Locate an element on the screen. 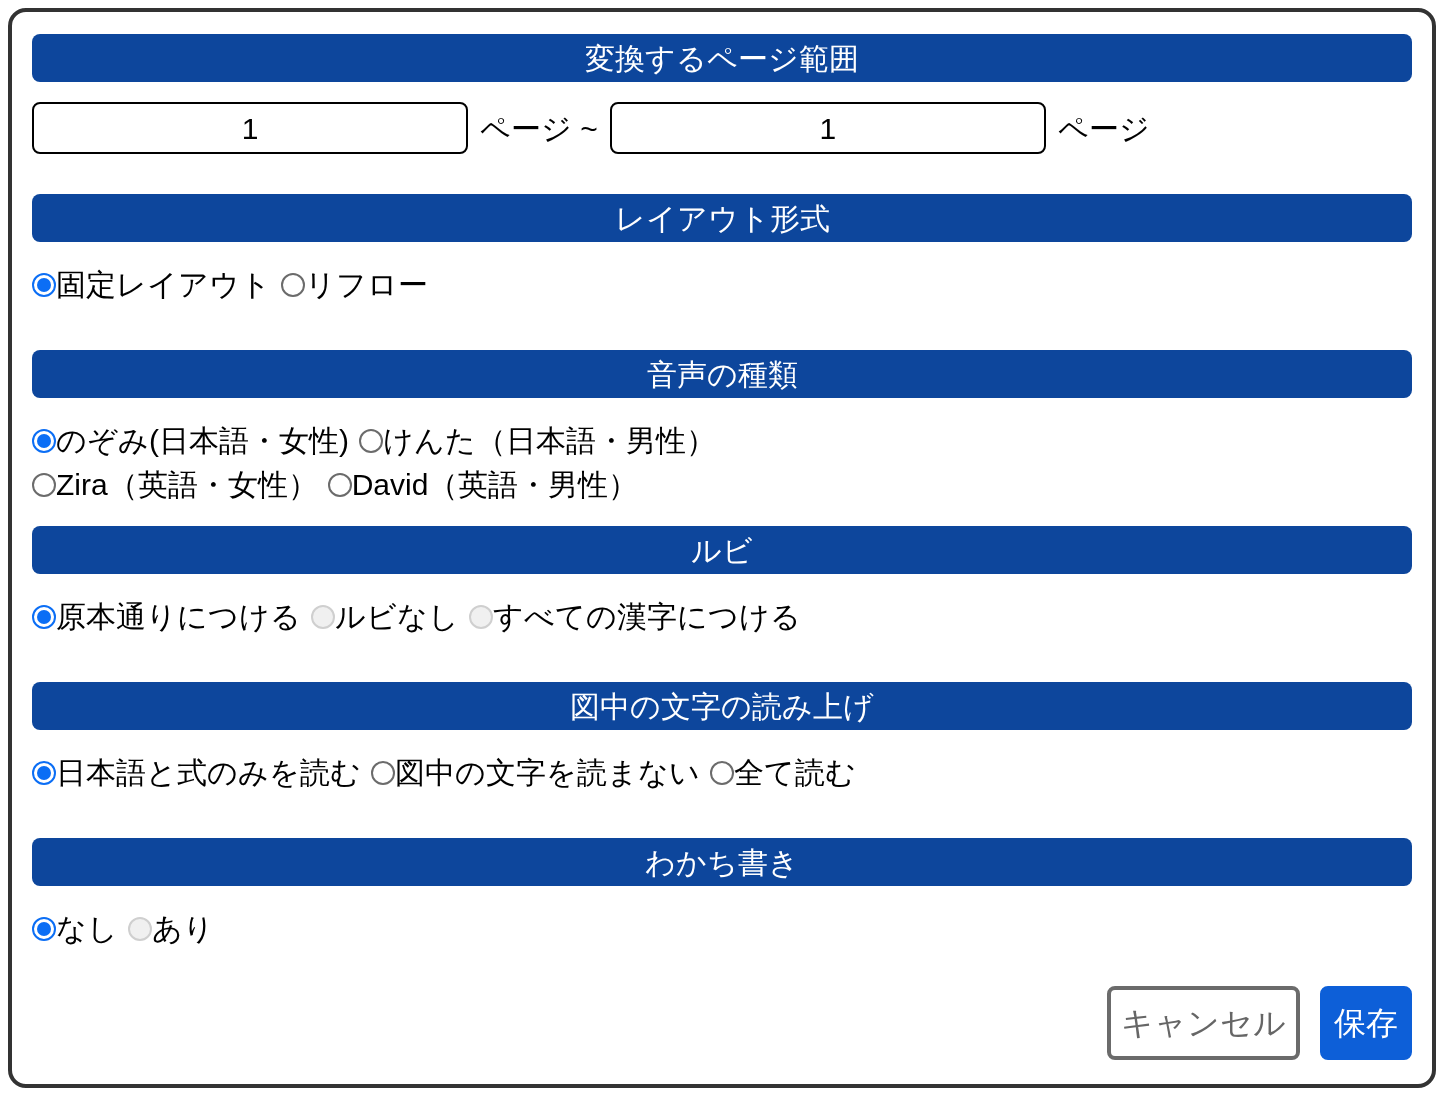 The image size is (1444, 1093). cancel-button: キャンセル is located at coordinates (1203, 1023).